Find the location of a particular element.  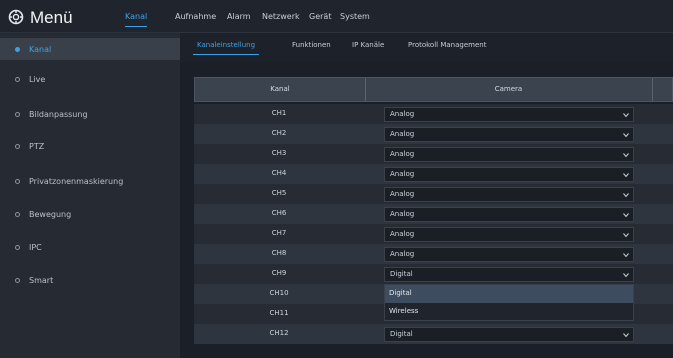

sidebar-item-live: Live is located at coordinates (90, 79).